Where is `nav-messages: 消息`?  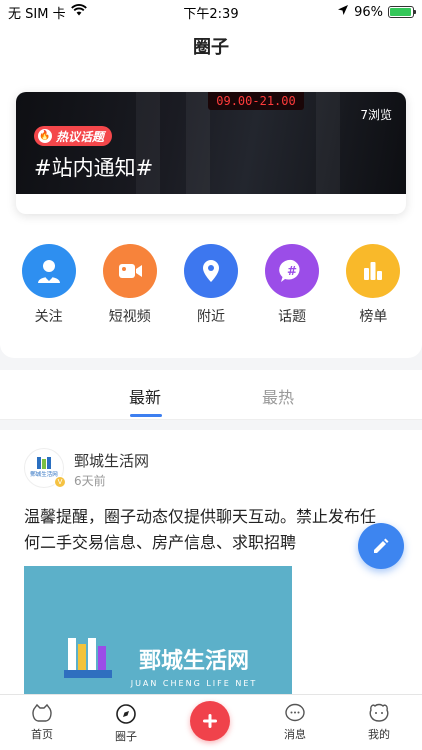
nav-messages: 消息 is located at coordinates (295, 722).